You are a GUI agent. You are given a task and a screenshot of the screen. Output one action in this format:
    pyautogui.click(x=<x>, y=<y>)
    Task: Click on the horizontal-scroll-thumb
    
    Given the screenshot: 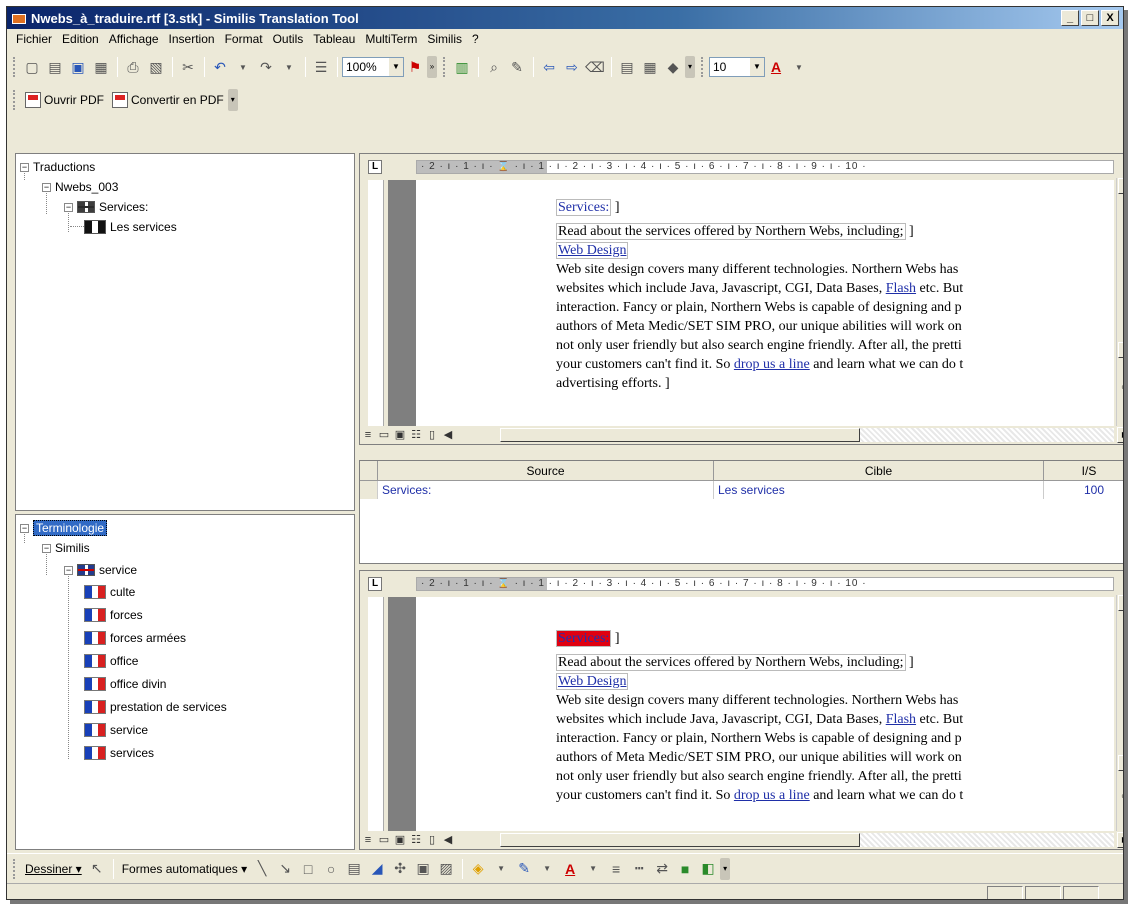 What is the action you would take?
    pyautogui.click(x=680, y=435)
    